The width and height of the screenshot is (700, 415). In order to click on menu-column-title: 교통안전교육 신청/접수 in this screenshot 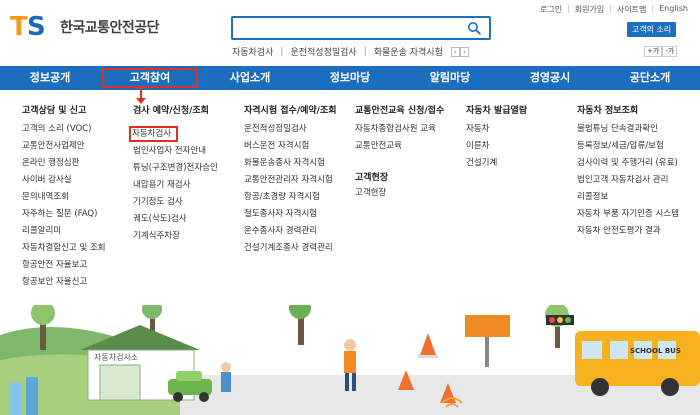, I will do `click(400, 111)`.